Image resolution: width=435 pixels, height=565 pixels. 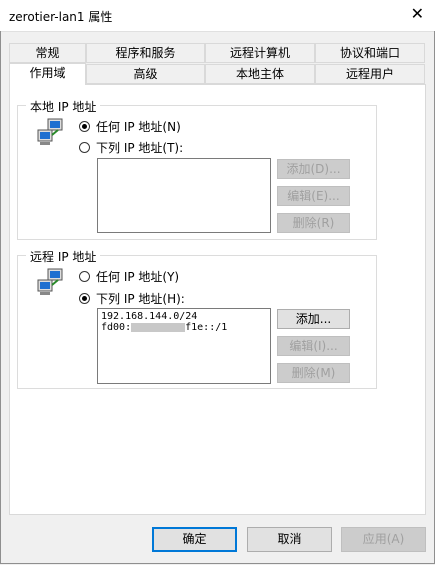 I want to click on local-any-option: 任何 IP 地址(N), so click(x=130, y=126).